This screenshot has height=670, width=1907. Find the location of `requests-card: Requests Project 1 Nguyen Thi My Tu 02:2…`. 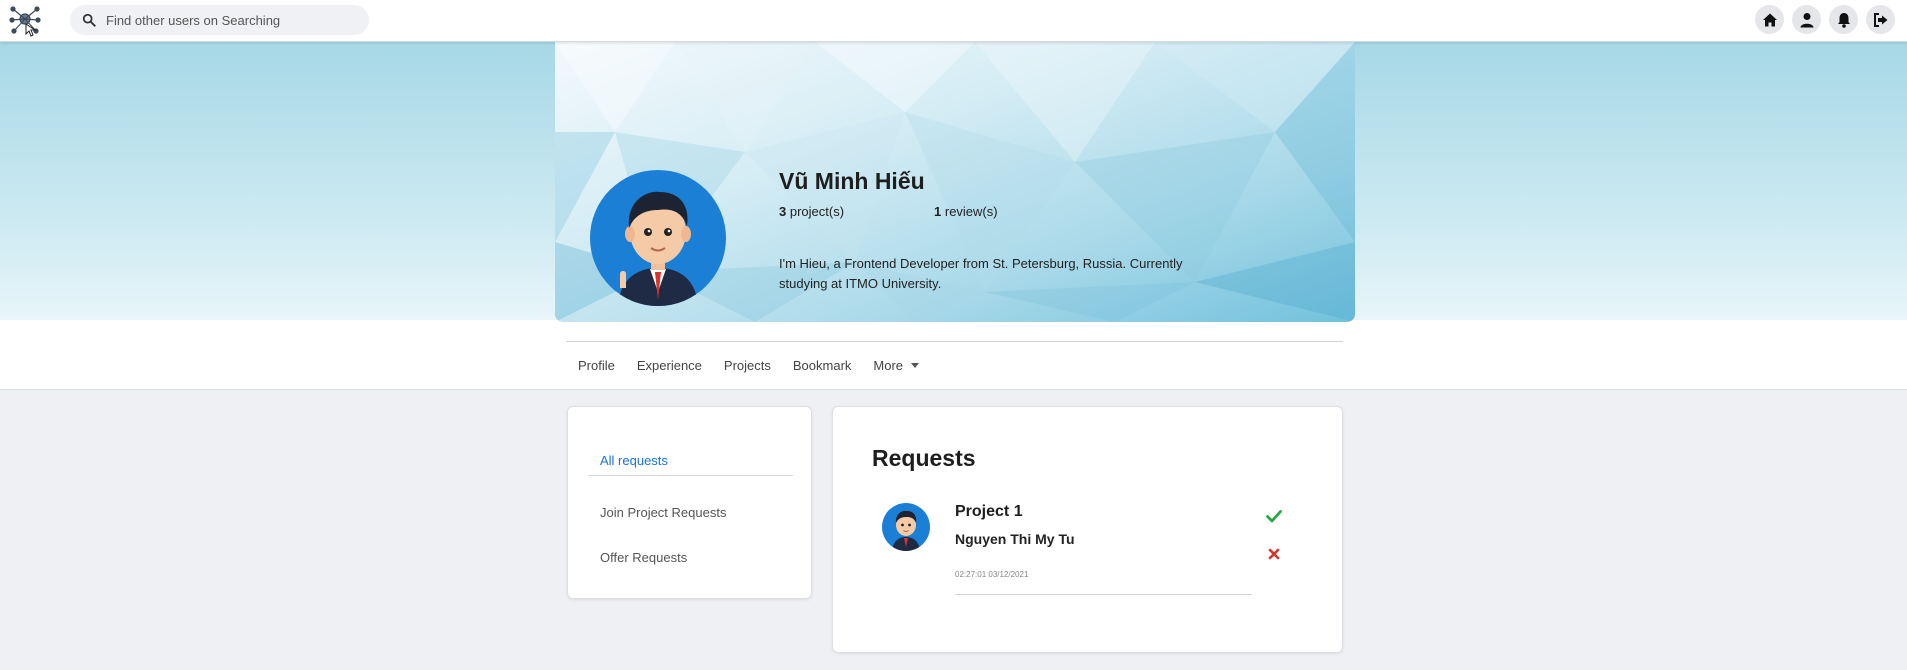

requests-card: Requests Project 1 Nguyen Thi My Tu 02:2… is located at coordinates (1087, 529).